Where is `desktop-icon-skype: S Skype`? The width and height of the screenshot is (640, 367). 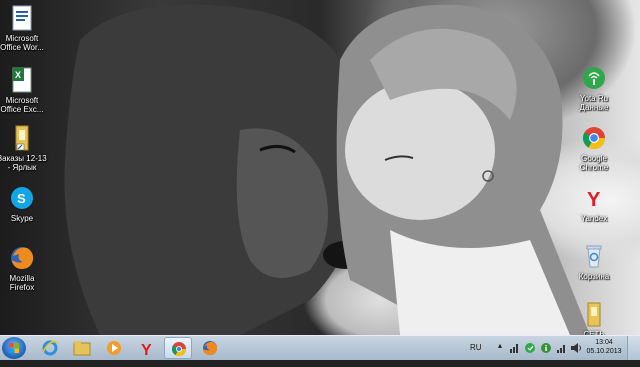 desktop-icon-skype: S Skype is located at coordinates (25, 203).